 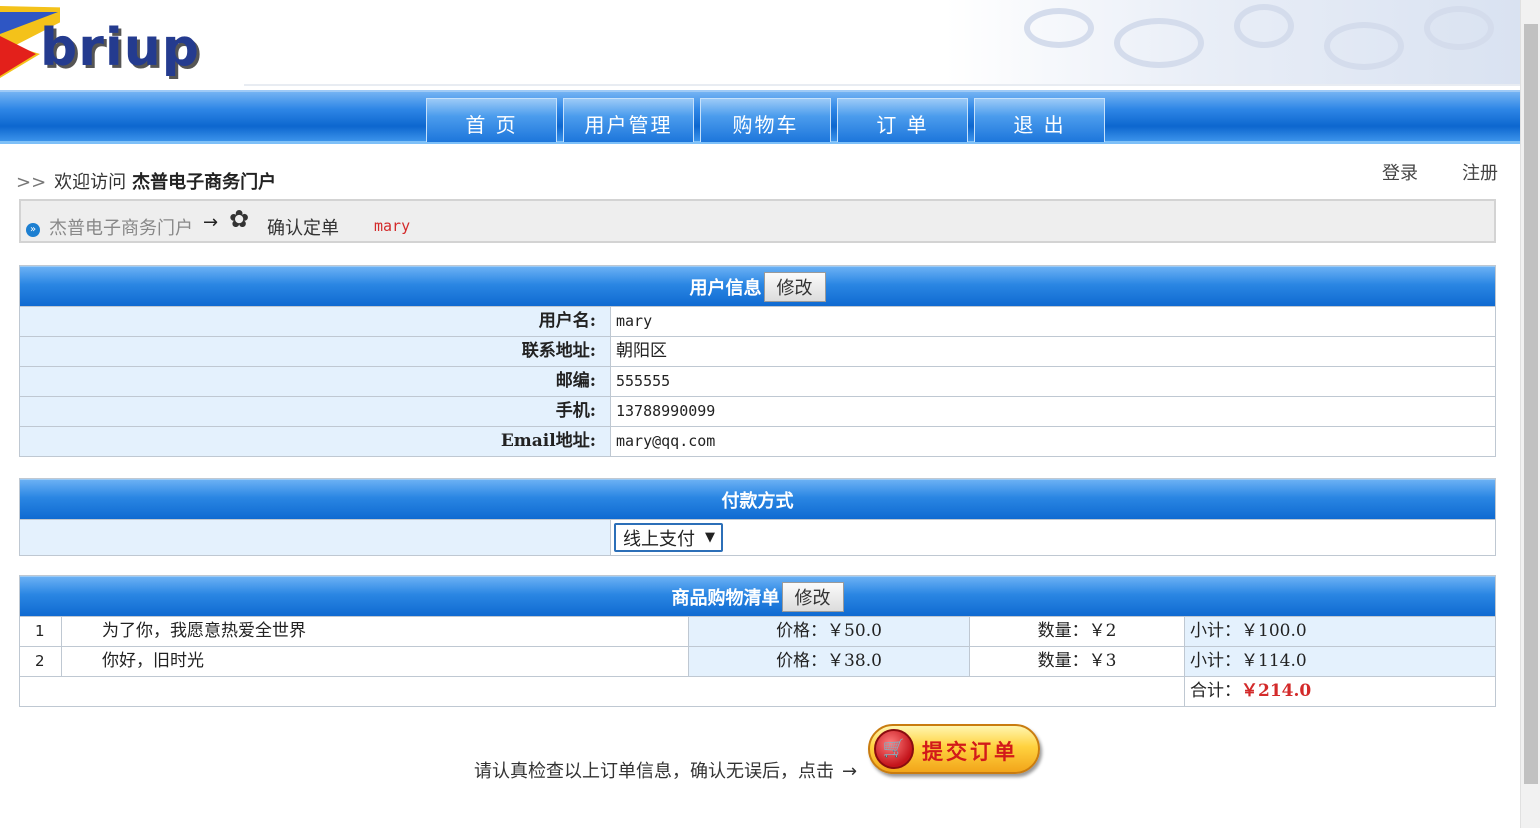 I want to click on submit-order-button: 🛒 提交订单, so click(x=954, y=749).